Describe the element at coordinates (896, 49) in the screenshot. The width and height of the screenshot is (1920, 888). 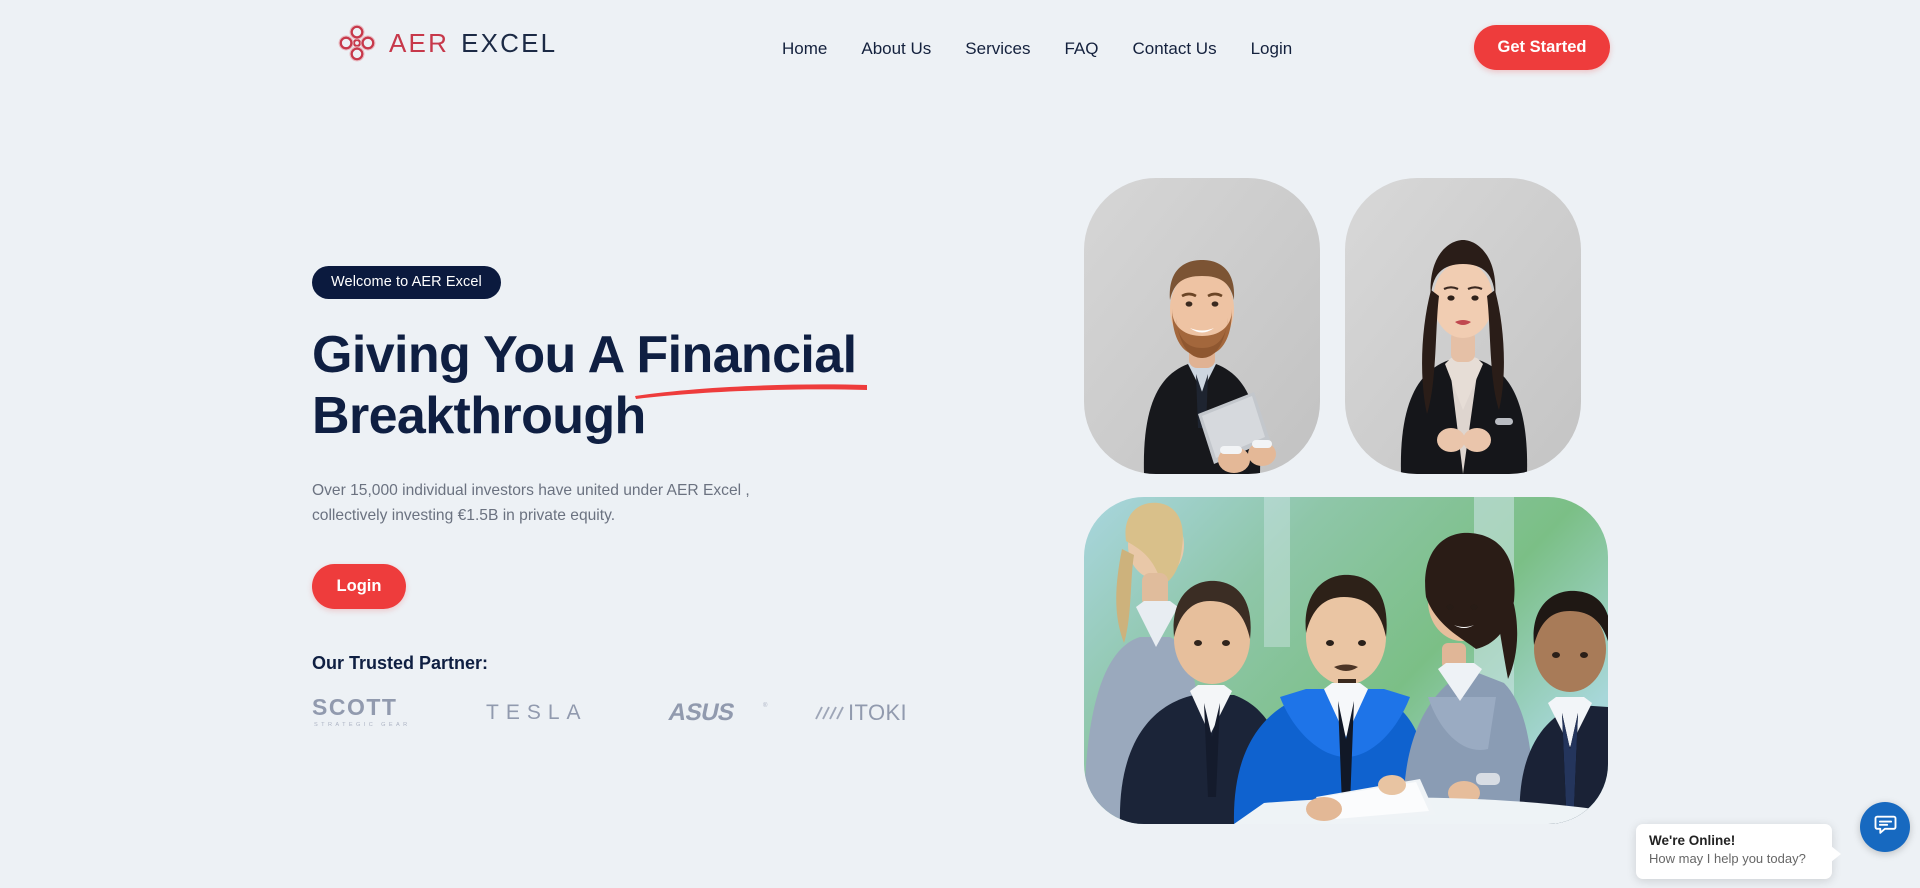
I see `nav-item-about-us: About Us` at that location.